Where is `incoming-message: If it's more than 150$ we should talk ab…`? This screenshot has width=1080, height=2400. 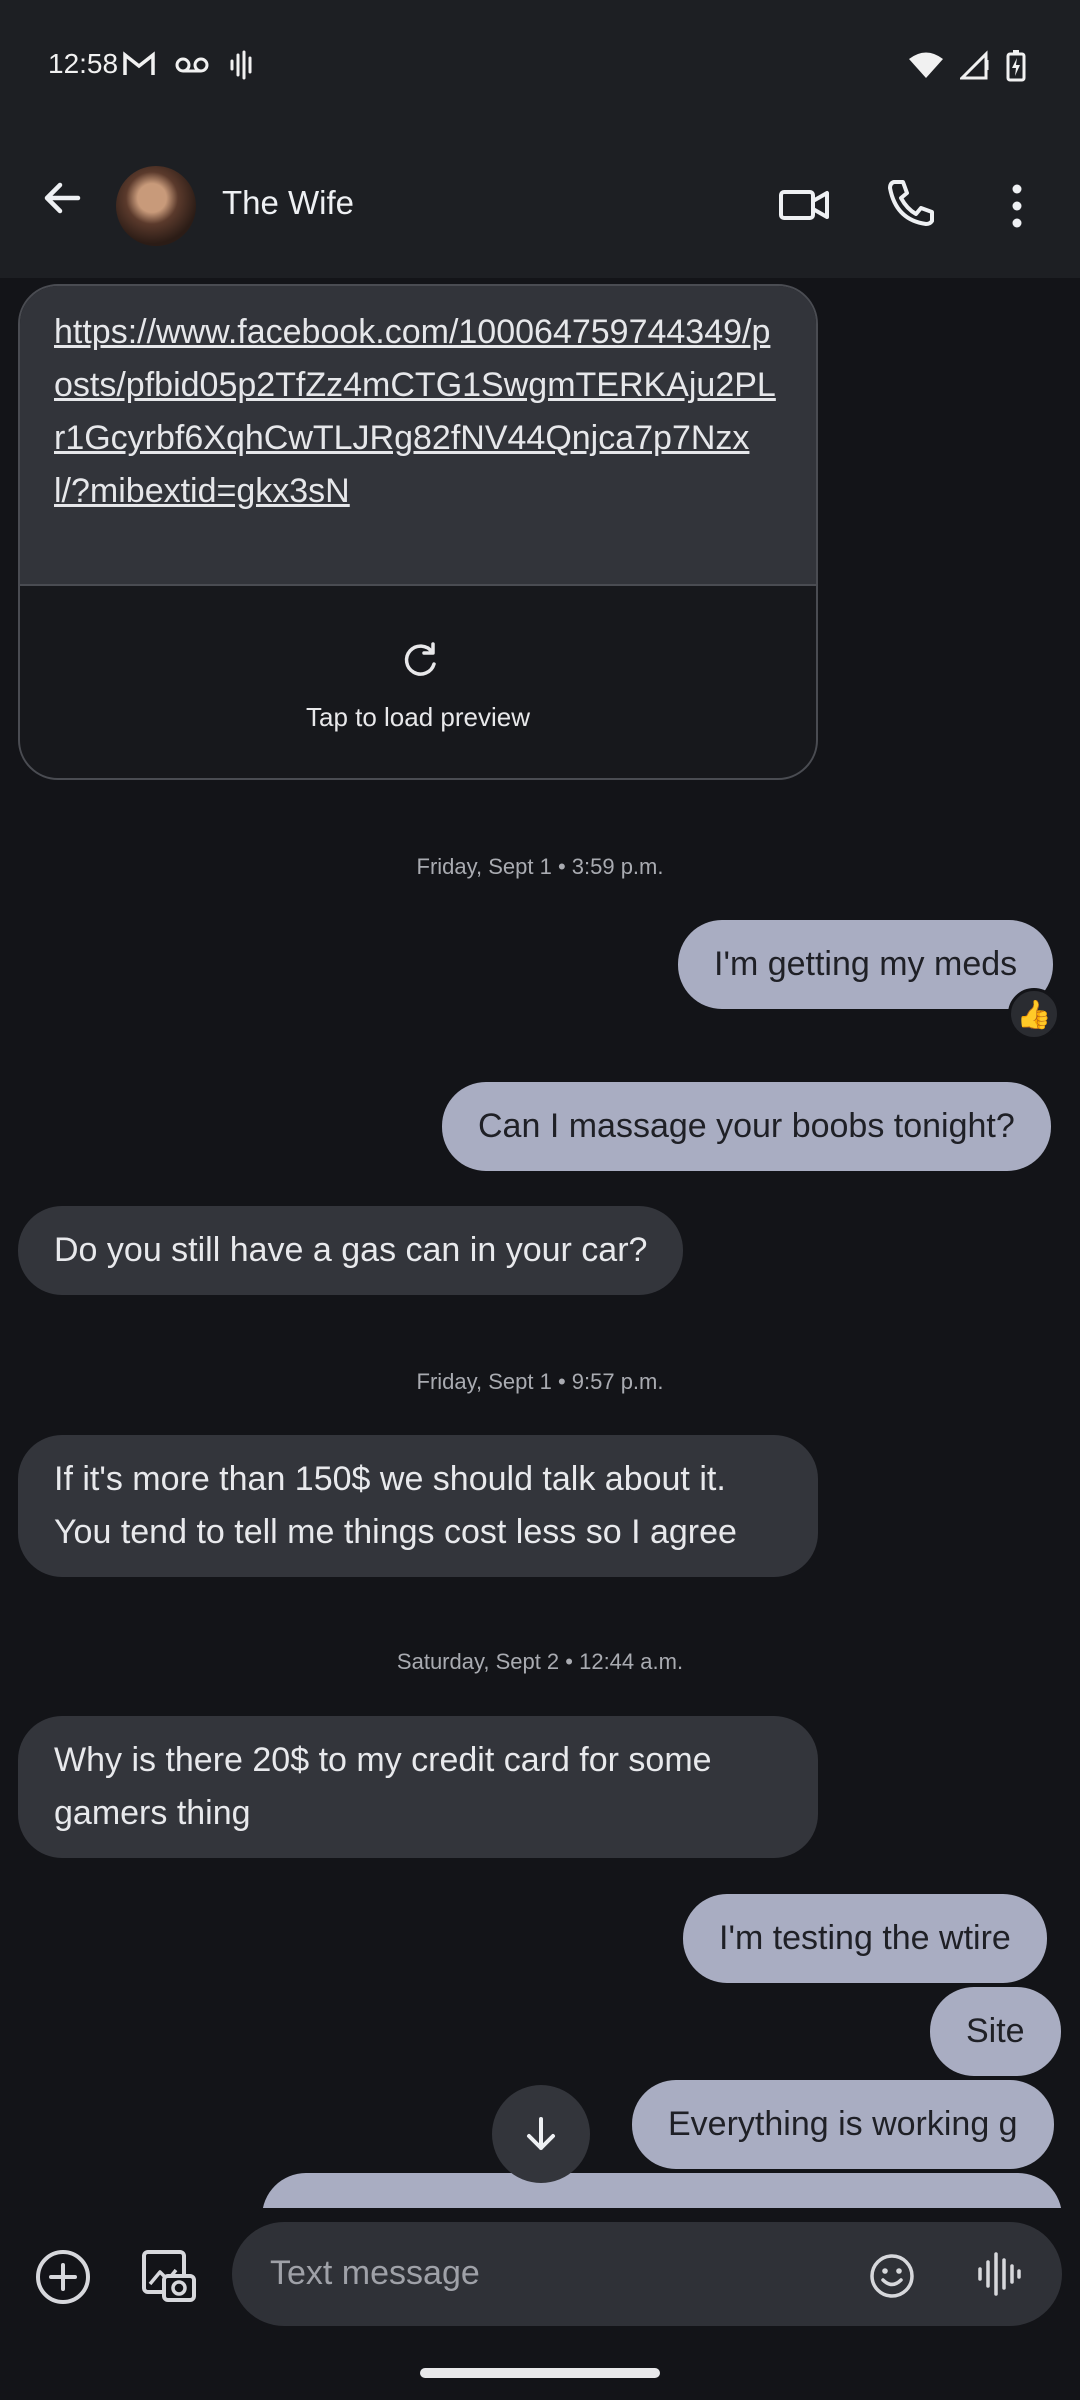
incoming-message: If it's more than 150$ we should talk ab… is located at coordinates (418, 1506).